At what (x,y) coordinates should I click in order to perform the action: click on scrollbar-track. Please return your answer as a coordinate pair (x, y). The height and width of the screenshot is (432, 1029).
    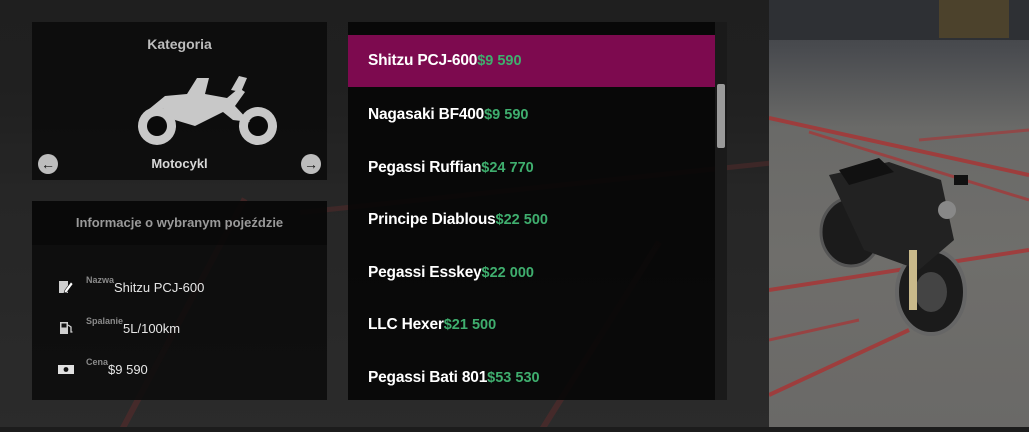
    Looking at the image, I should click on (721, 211).